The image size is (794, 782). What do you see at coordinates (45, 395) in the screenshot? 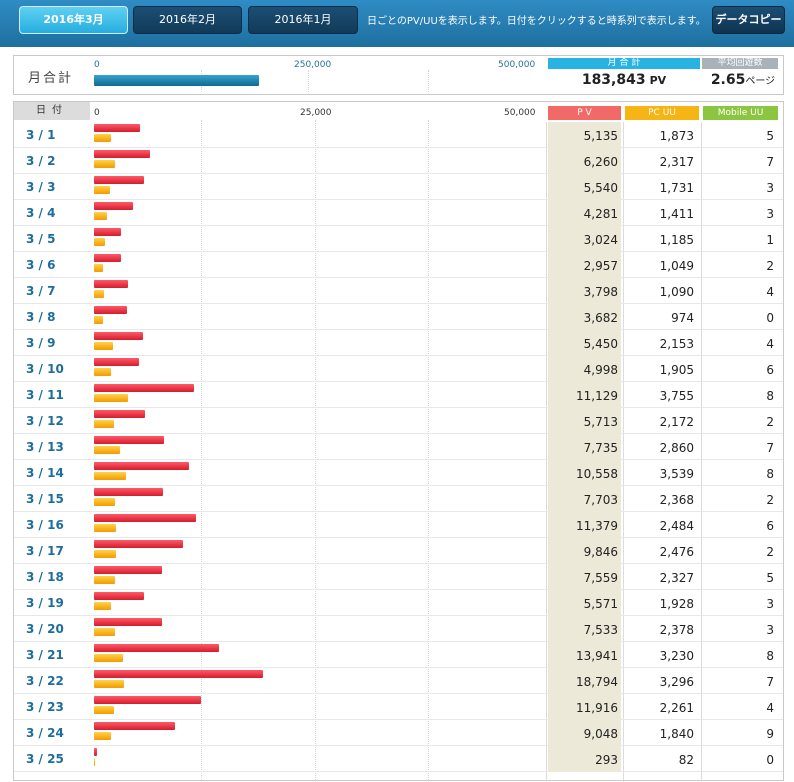
I see `date-link: 3 / 11` at bounding box center [45, 395].